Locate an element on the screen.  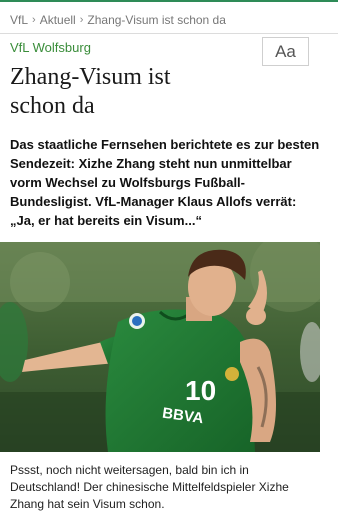
top-accent-rule is located at coordinates (169, 1).